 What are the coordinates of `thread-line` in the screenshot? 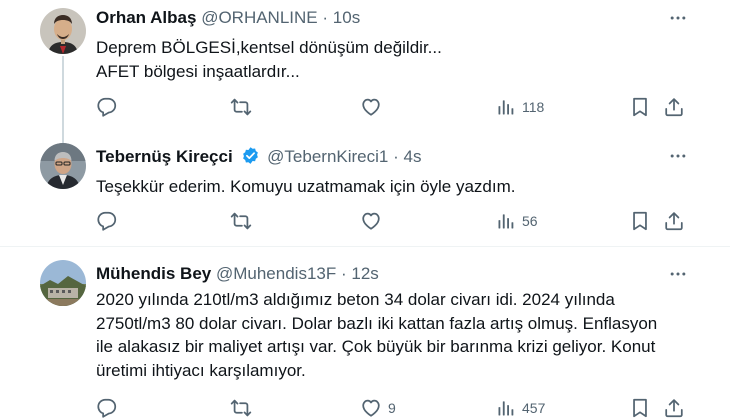 It's located at (63, 100).